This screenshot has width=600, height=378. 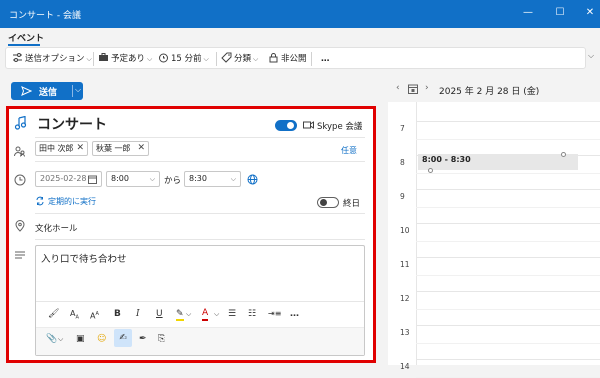 What do you see at coordinates (328, 202) in the screenshot?
I see `all-day-toggle` at bounding box center [328, 202].